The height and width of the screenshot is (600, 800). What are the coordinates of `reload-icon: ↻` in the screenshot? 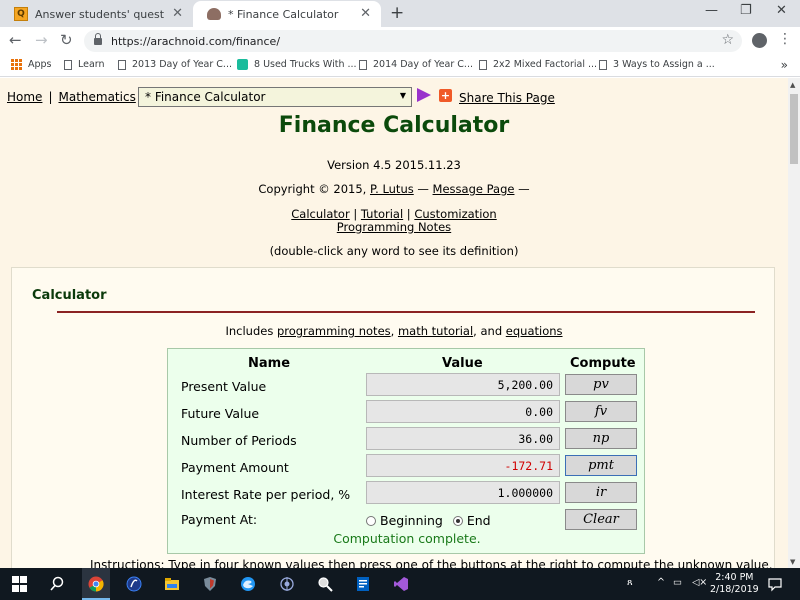 It's located at (66, 40).